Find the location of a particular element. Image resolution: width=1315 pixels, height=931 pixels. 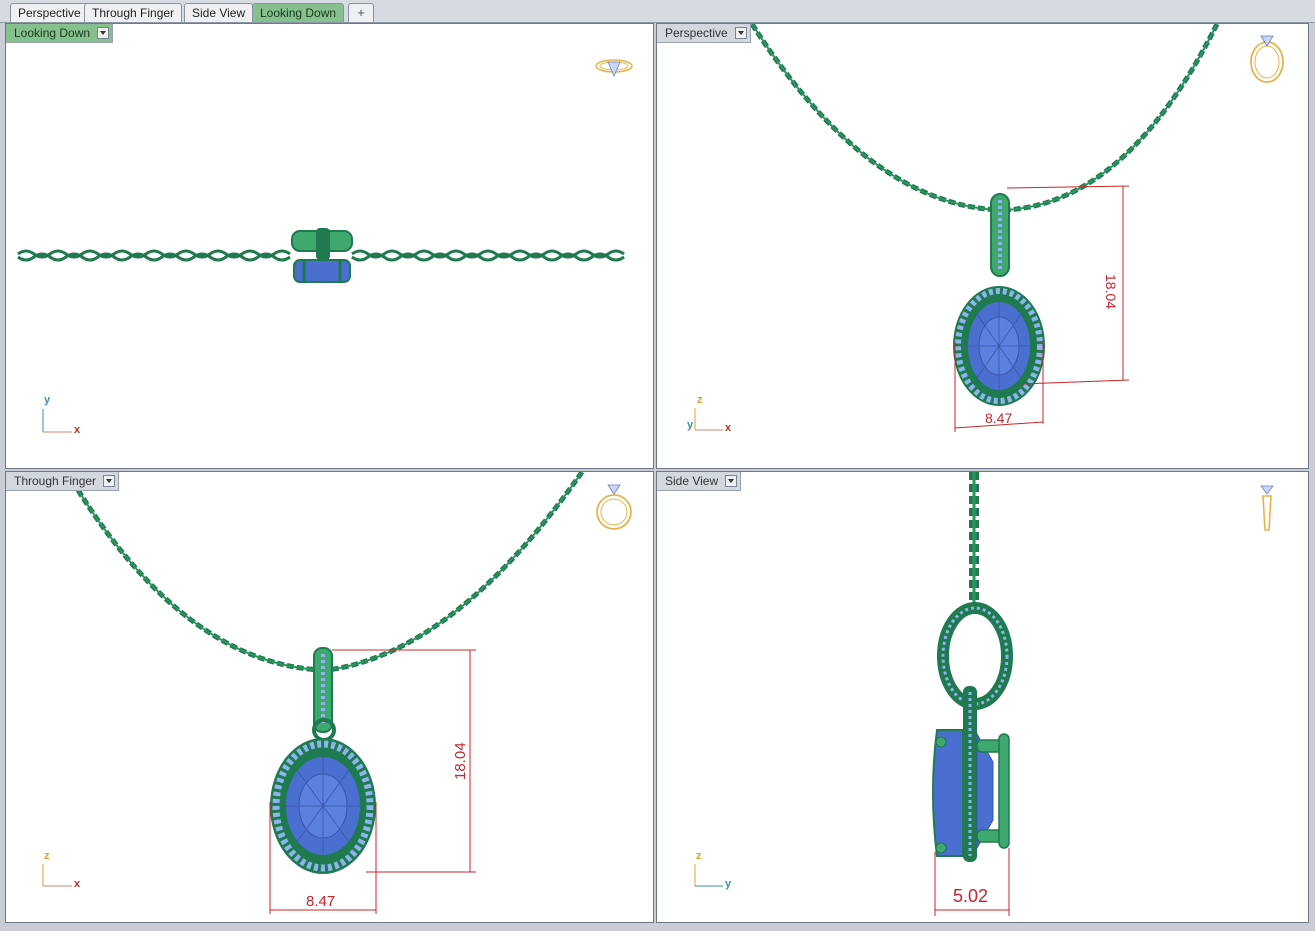

dimension-depth-label: 5.02 is located at coordinates (971, 896).